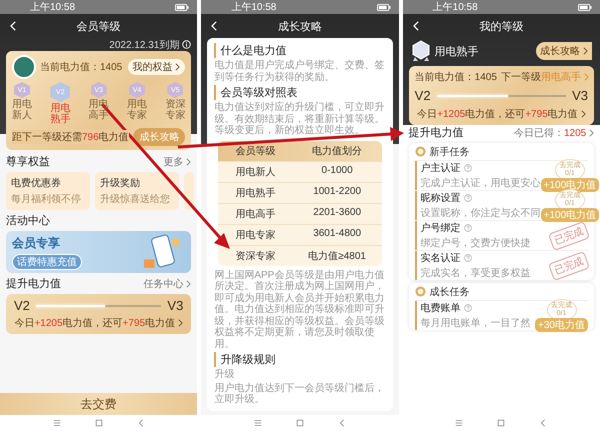  I want to click on task-title: 实名认证, so click(440, 258).